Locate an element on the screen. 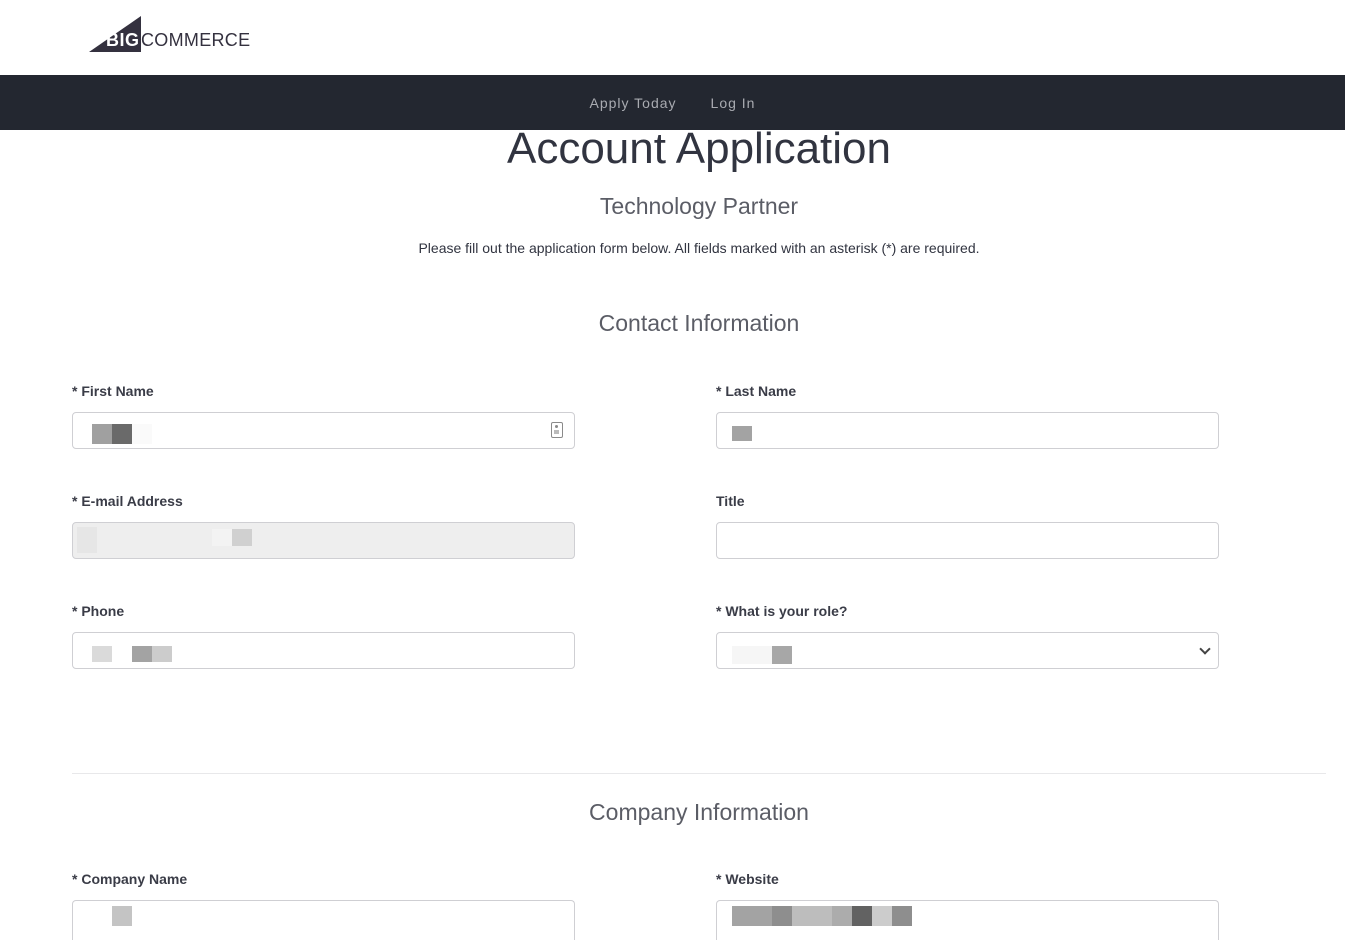 The width and height of the screenshot is (1345, 940). website-label: * Website is located at coordinates (747, 879).